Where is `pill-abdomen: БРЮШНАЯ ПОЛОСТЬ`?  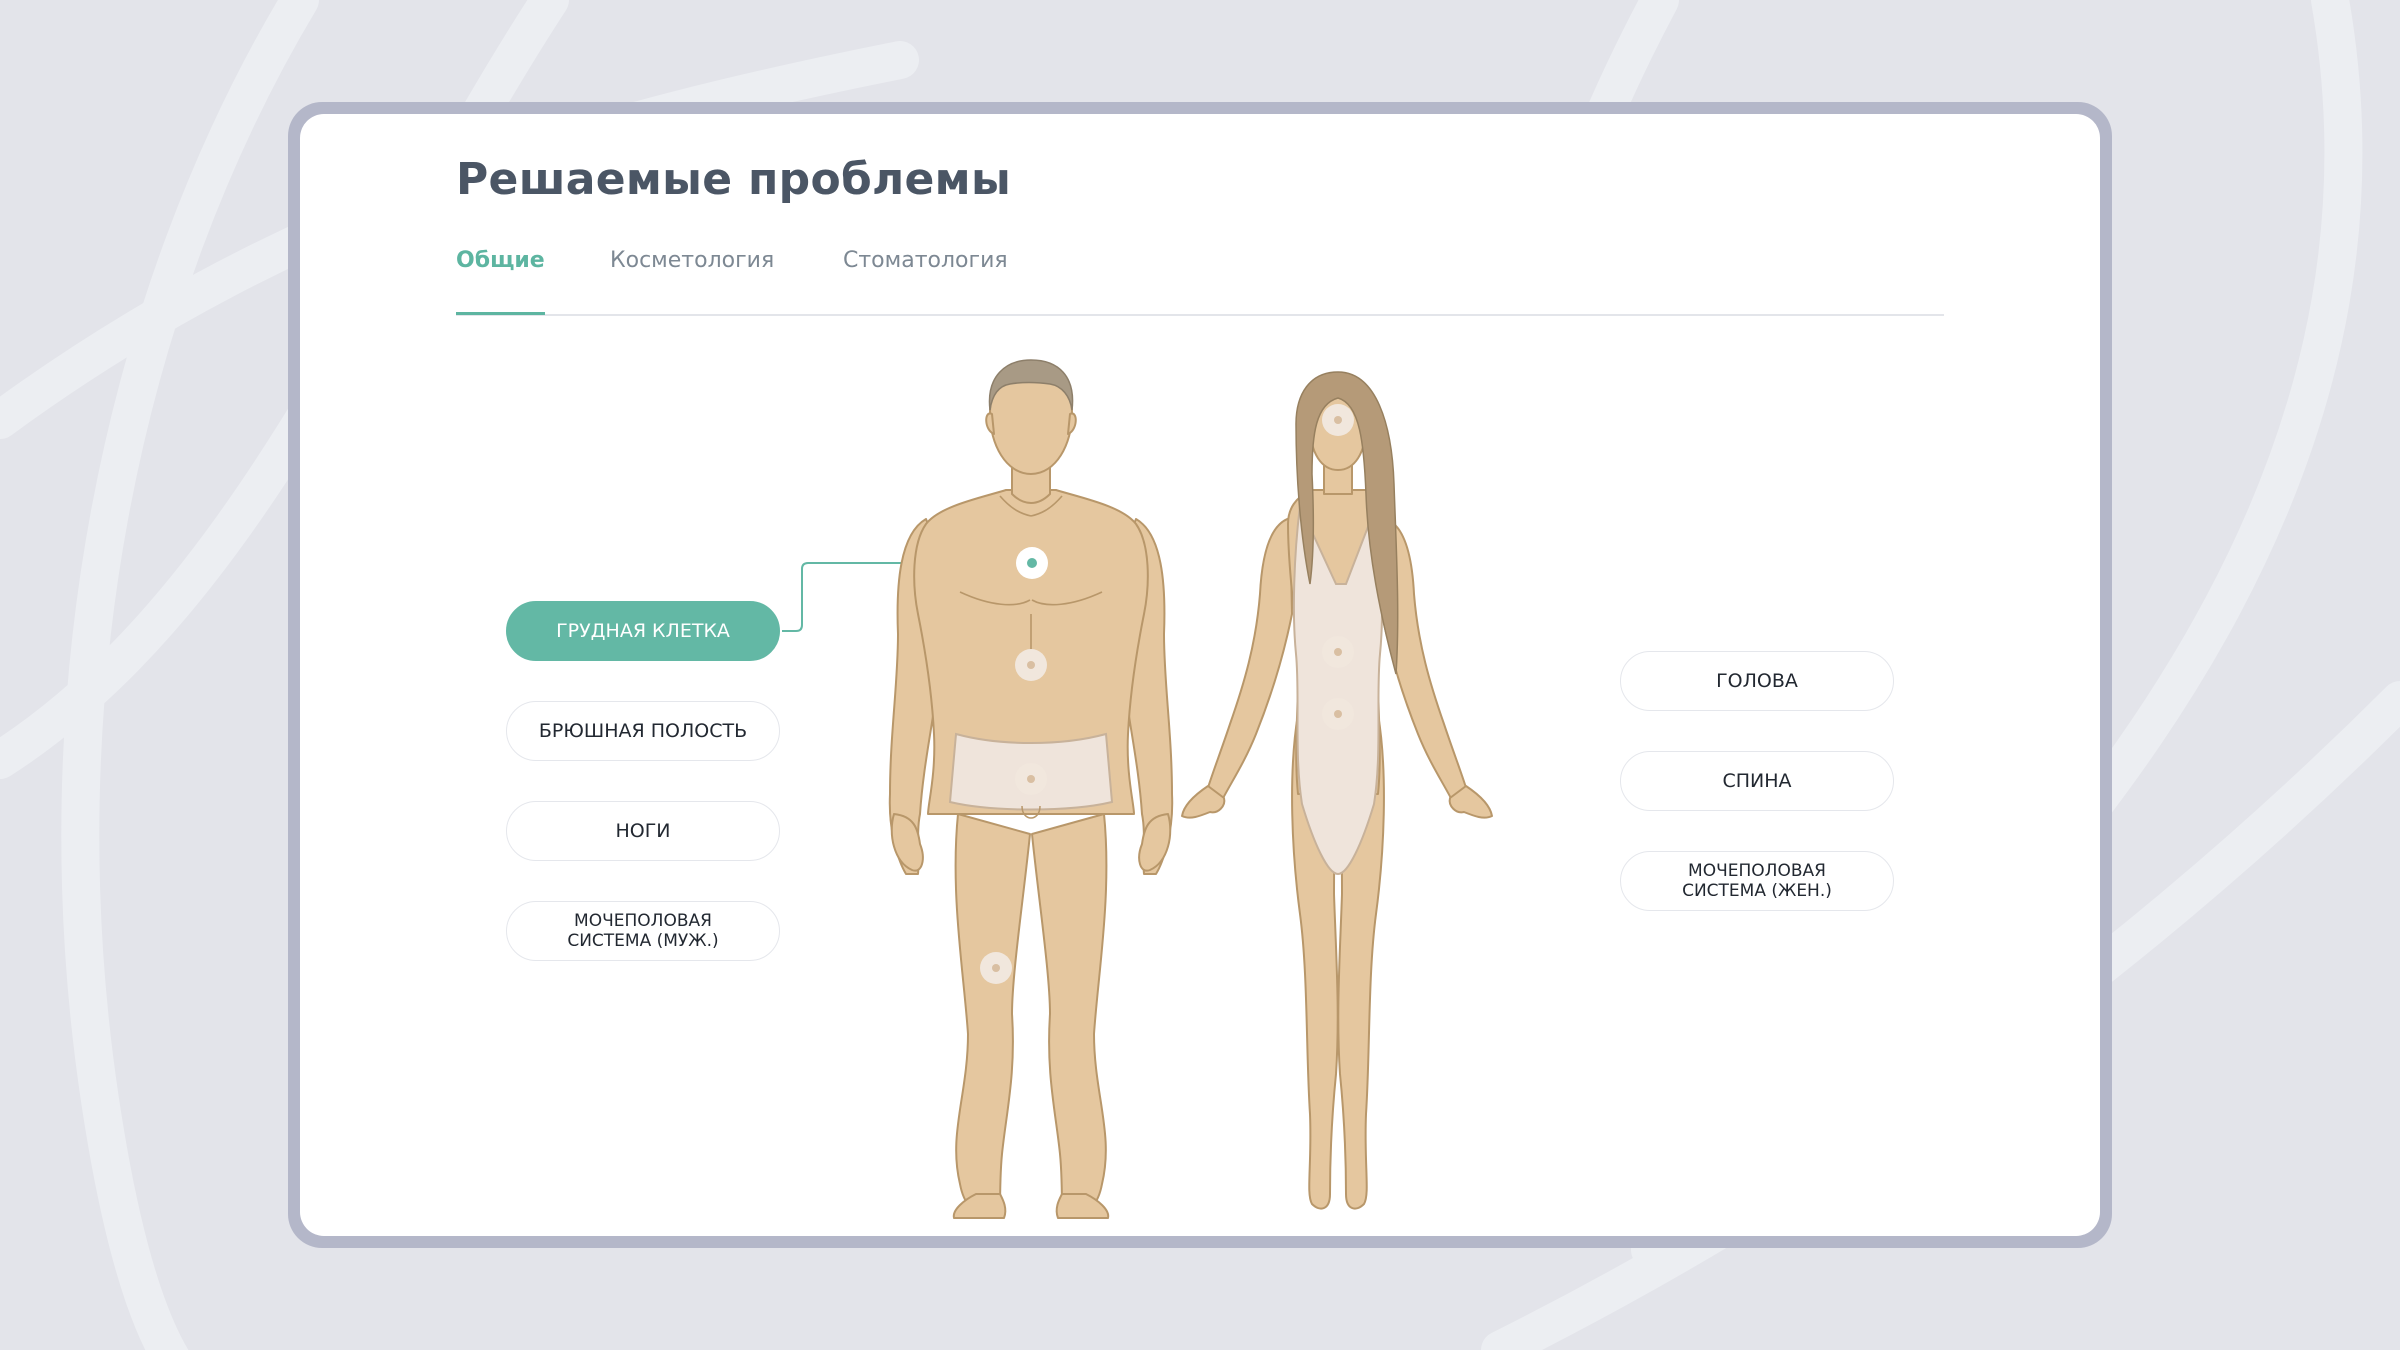
pill-abdomen: БРЮШНАЯ ПОЛОСТЬ is located at coordinates (643, 731).